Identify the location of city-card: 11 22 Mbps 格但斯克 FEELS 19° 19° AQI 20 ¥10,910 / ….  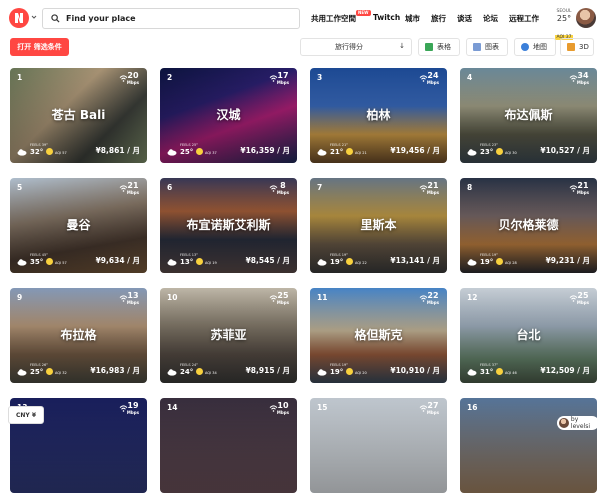
(378, 335).